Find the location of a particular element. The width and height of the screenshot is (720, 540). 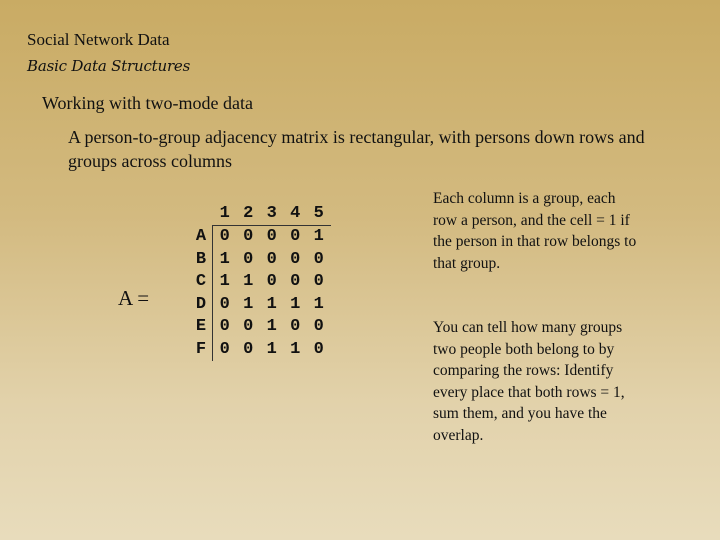

matrix-label: A = is located at coordinates (134, 298).